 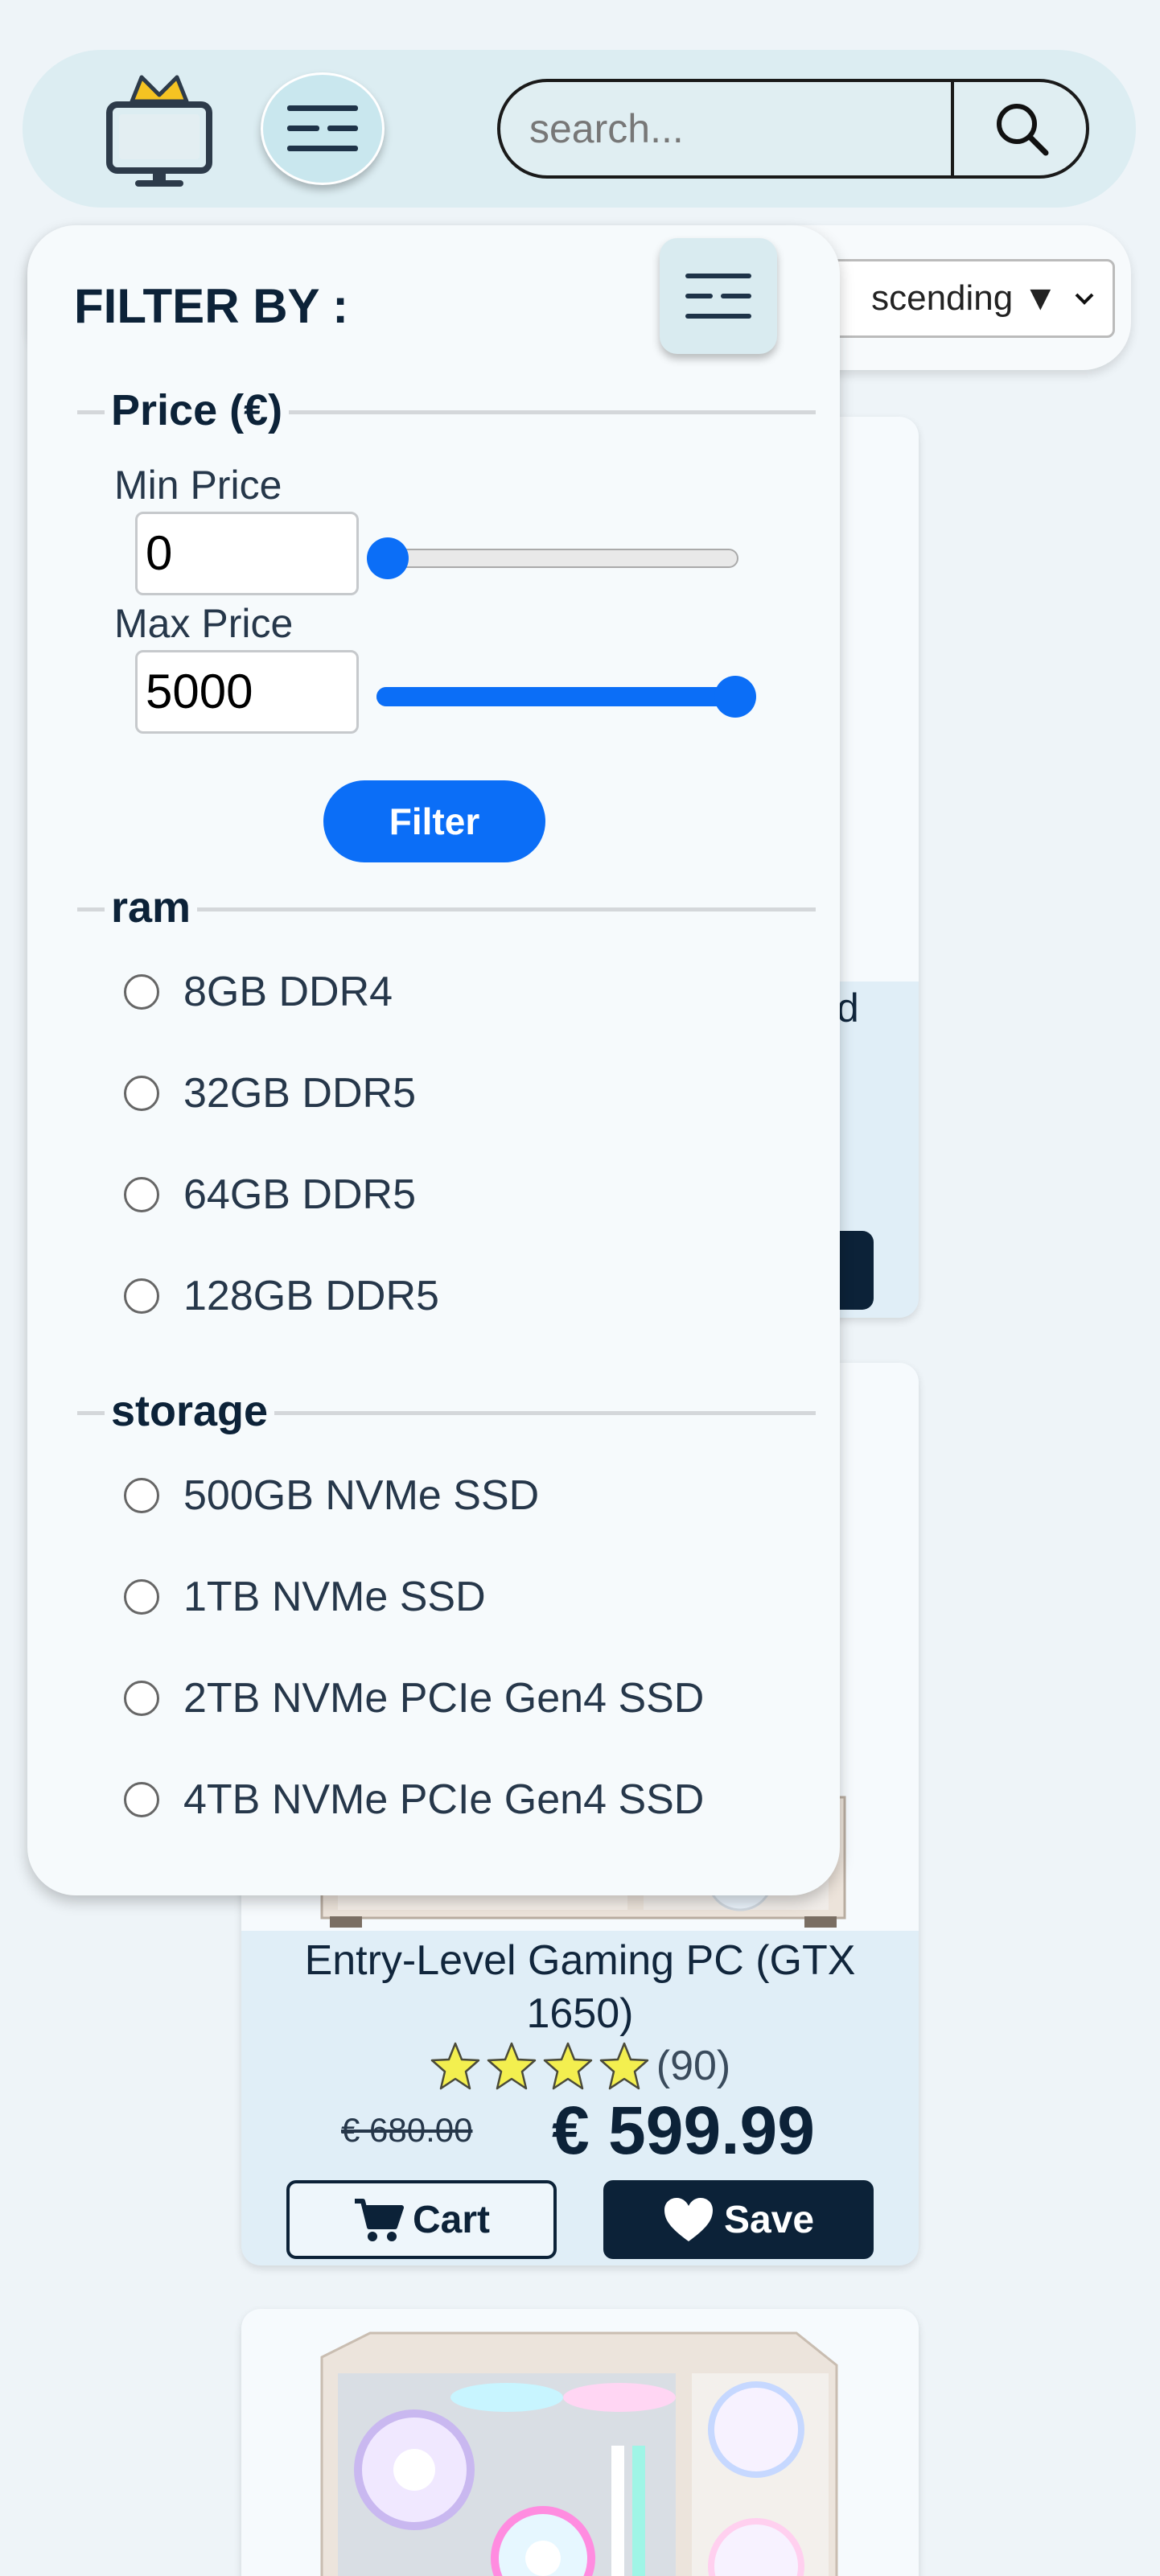 I want to click on slider-fill, so click(x=557, y=696).